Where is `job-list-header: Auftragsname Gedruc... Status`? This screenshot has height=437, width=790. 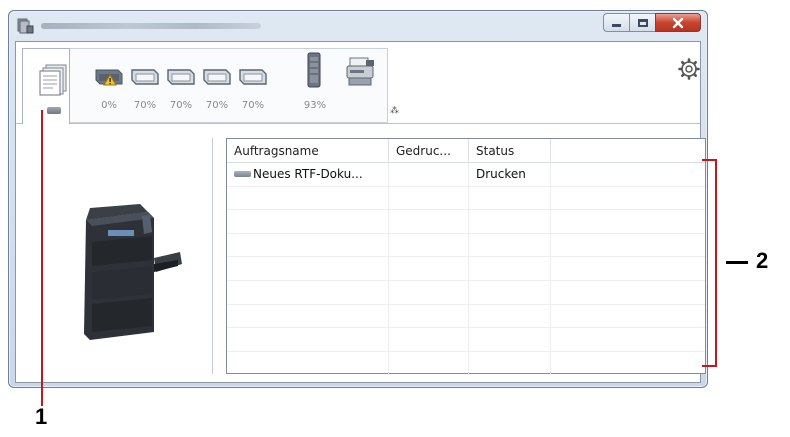
job-list-header: Auftragsname Gedruc... Status is located at coordinates (466, 151).